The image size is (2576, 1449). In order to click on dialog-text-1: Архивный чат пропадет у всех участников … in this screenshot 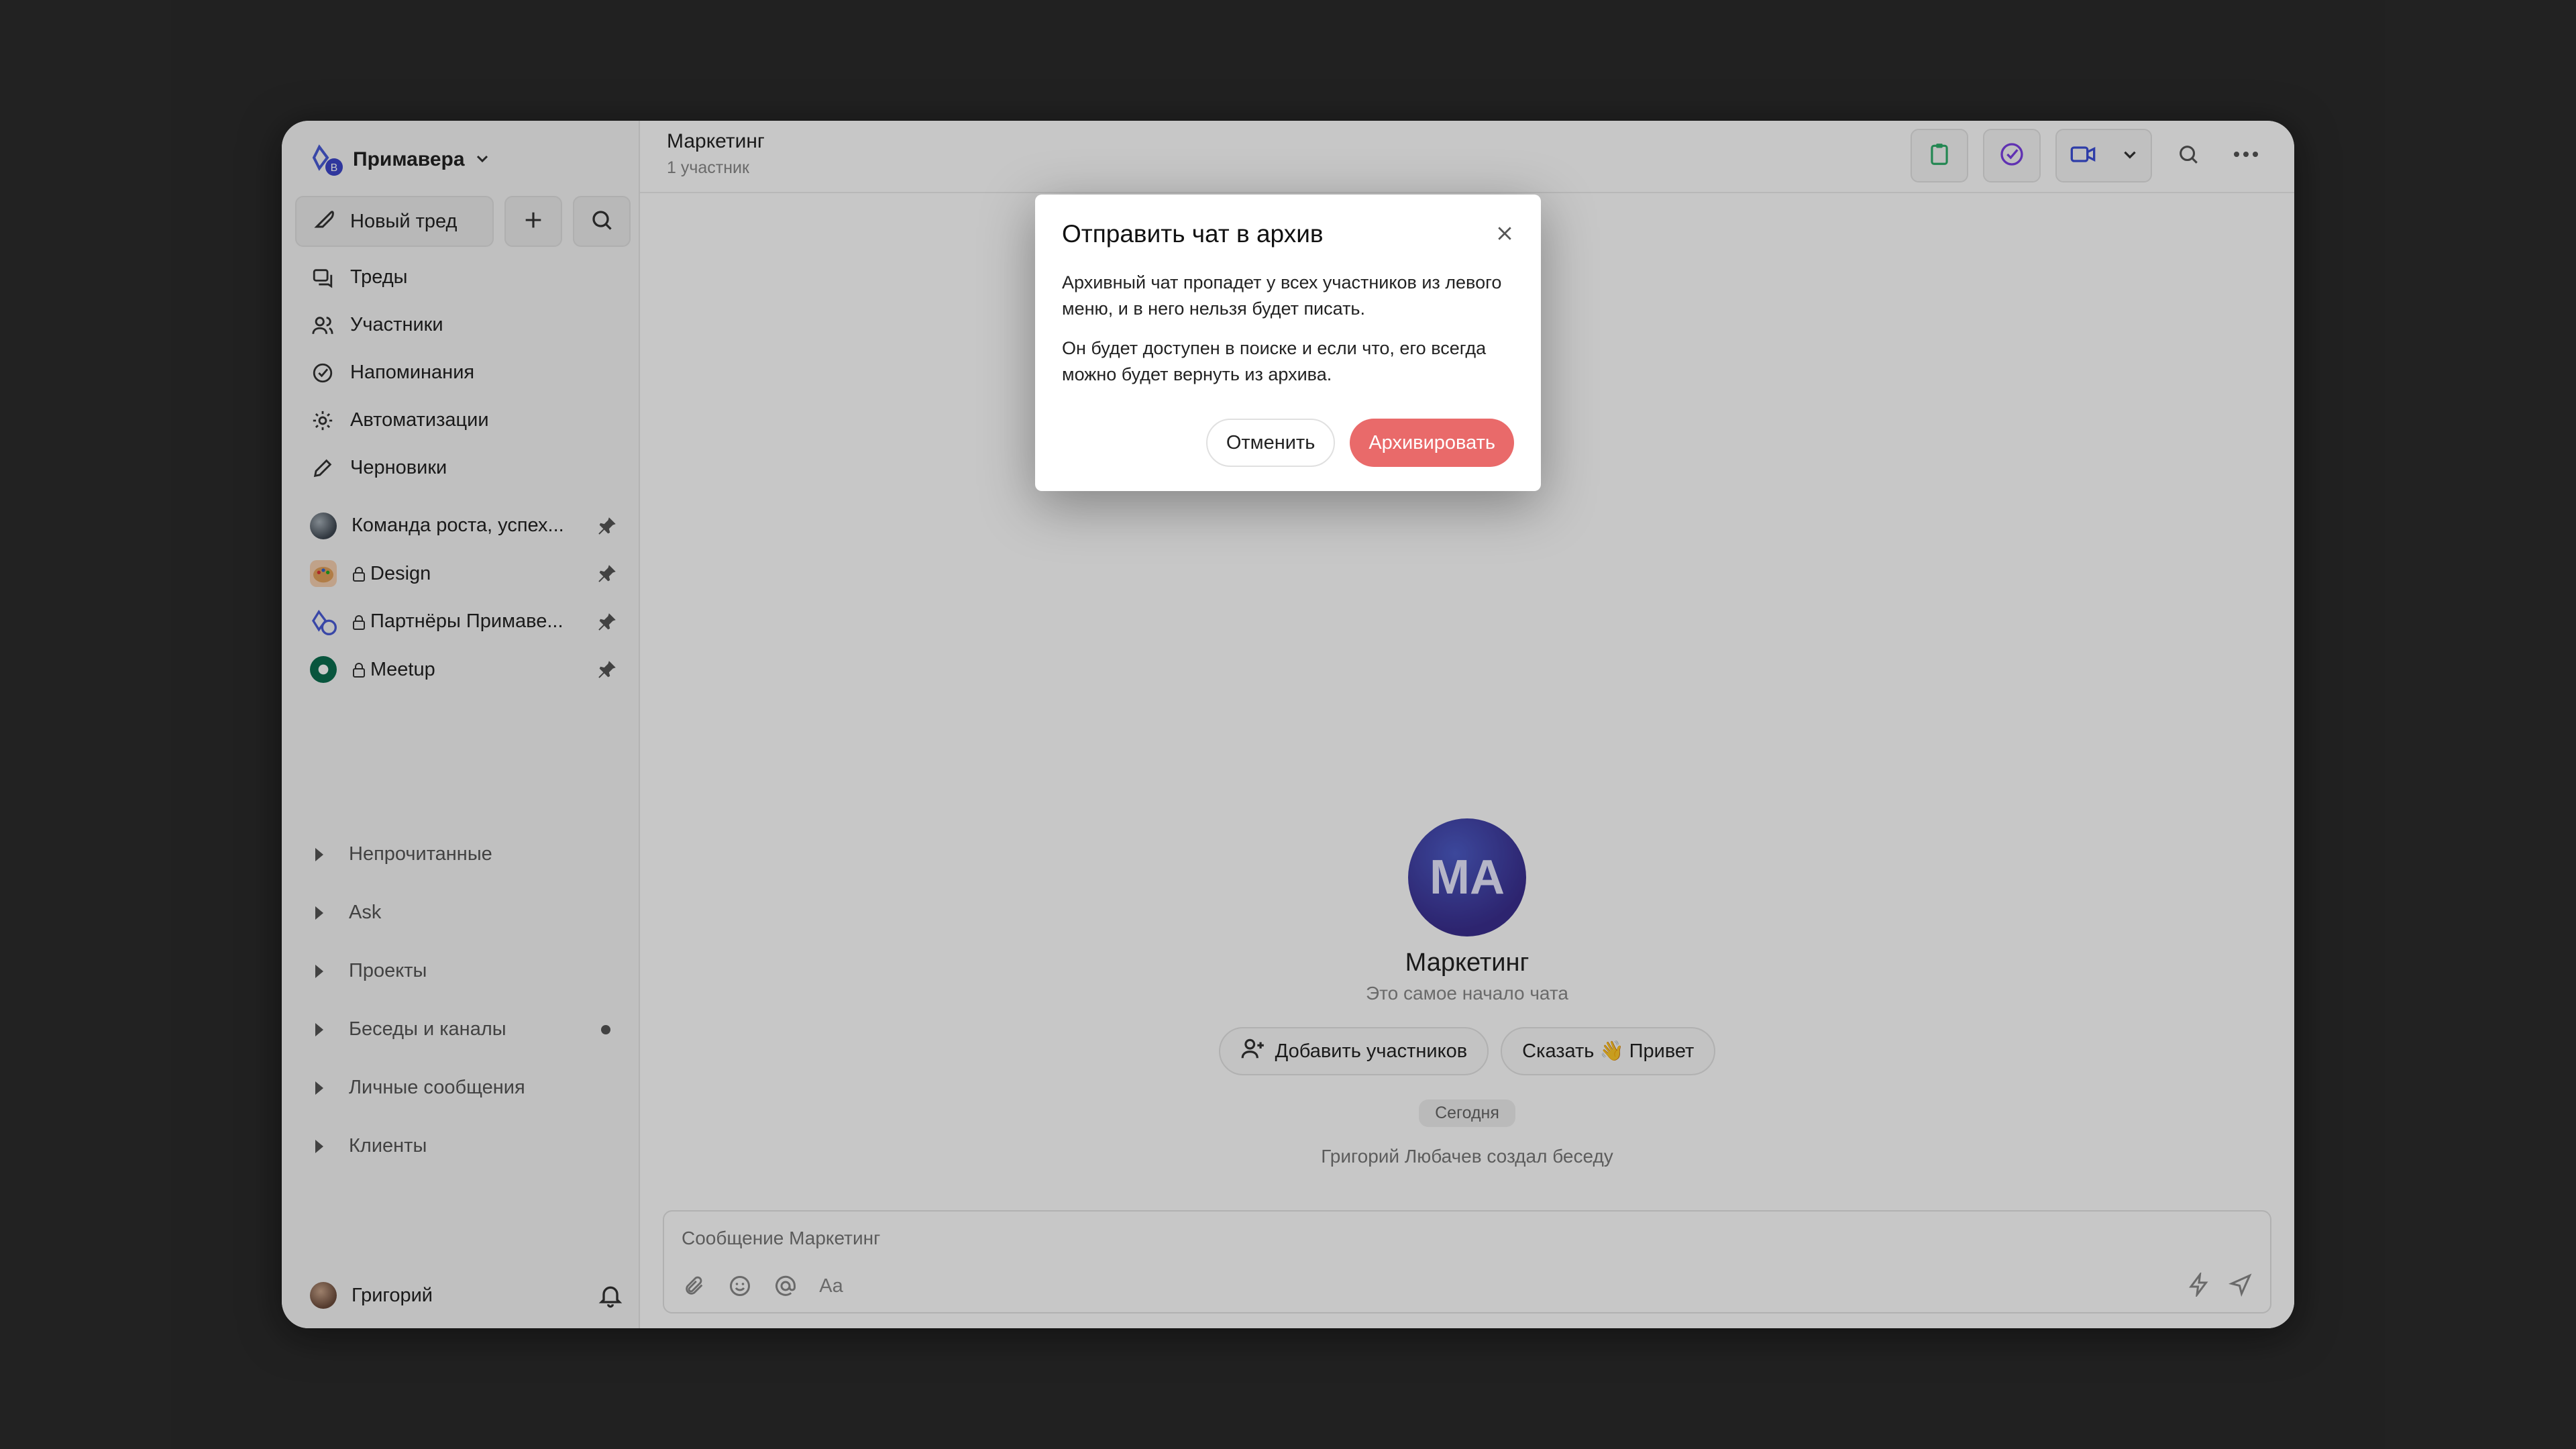, I will do `click(1282, 295)`.